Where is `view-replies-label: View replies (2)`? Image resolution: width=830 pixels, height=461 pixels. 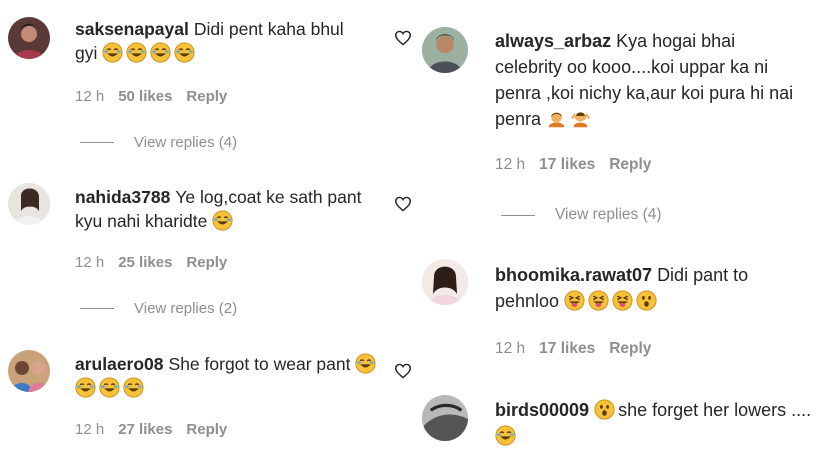
view-replies-label: View replies (2) is located at coordinates (186, 308).